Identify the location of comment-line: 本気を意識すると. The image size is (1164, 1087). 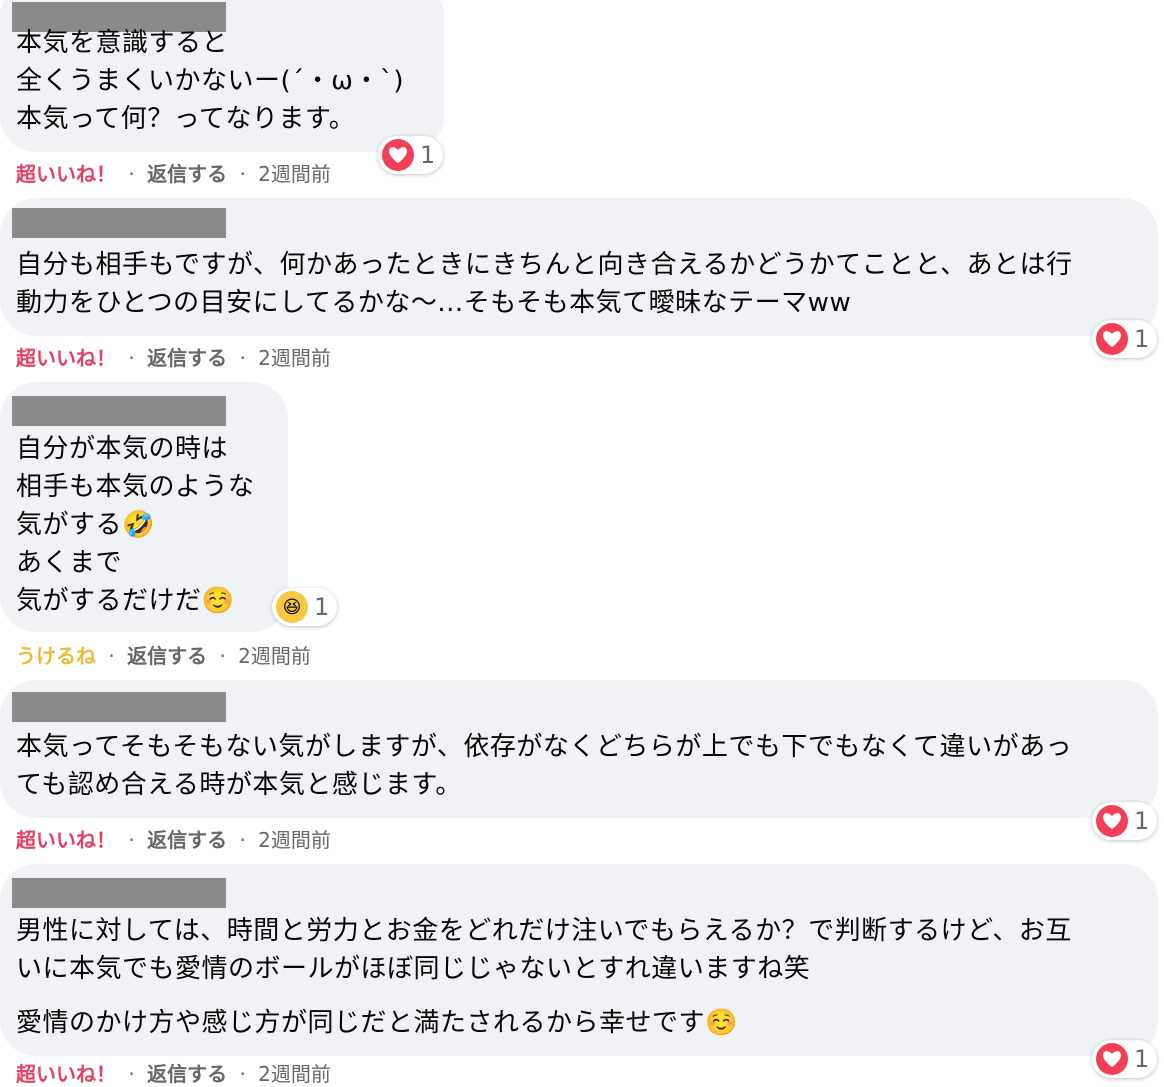
(122, 43).